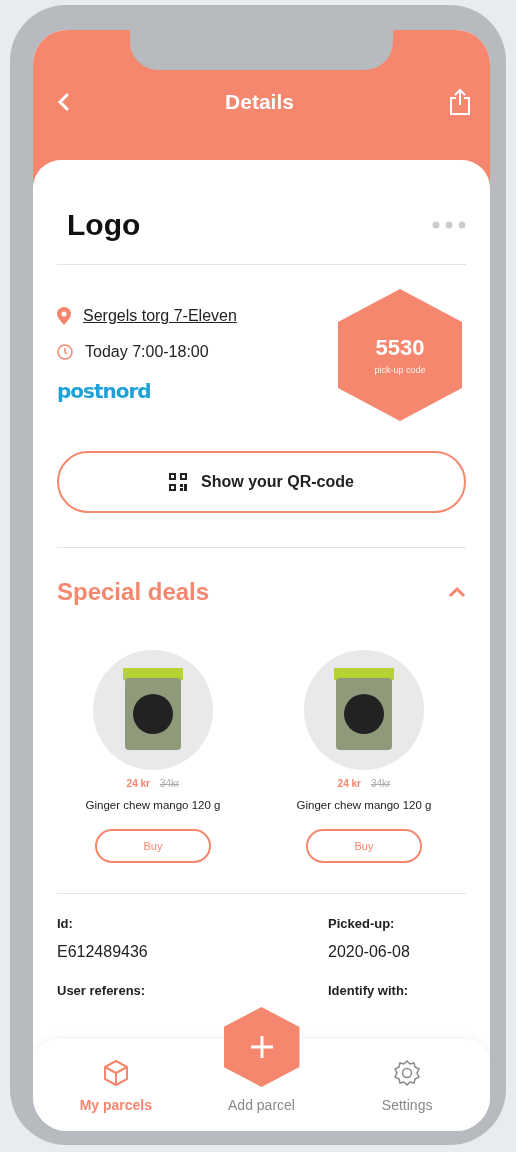 The image size is (516, 1152). Describe the element at coordinates (460, 102) in the screenshot. I see `share-button` at that location.